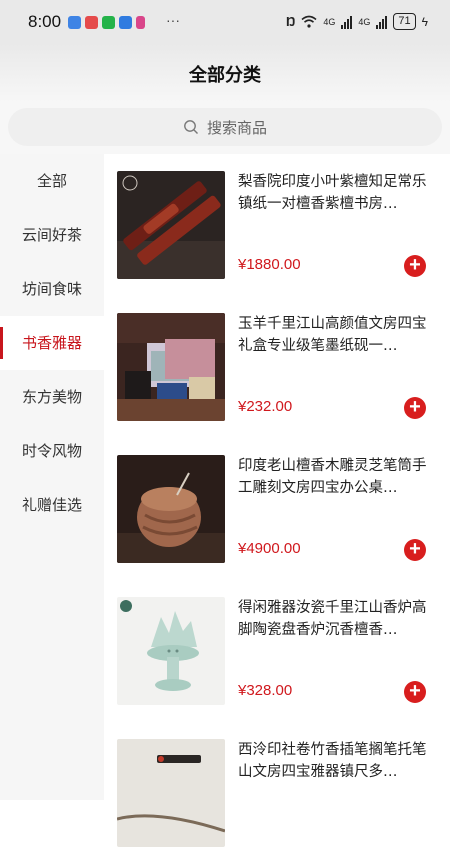 Image resolution: width=450 pixels, height=849 pixels. What do you see at coordinates (265, 690) in the screenshot?
I see `product-price: ¥328.00` at bounding box center [265, 690].